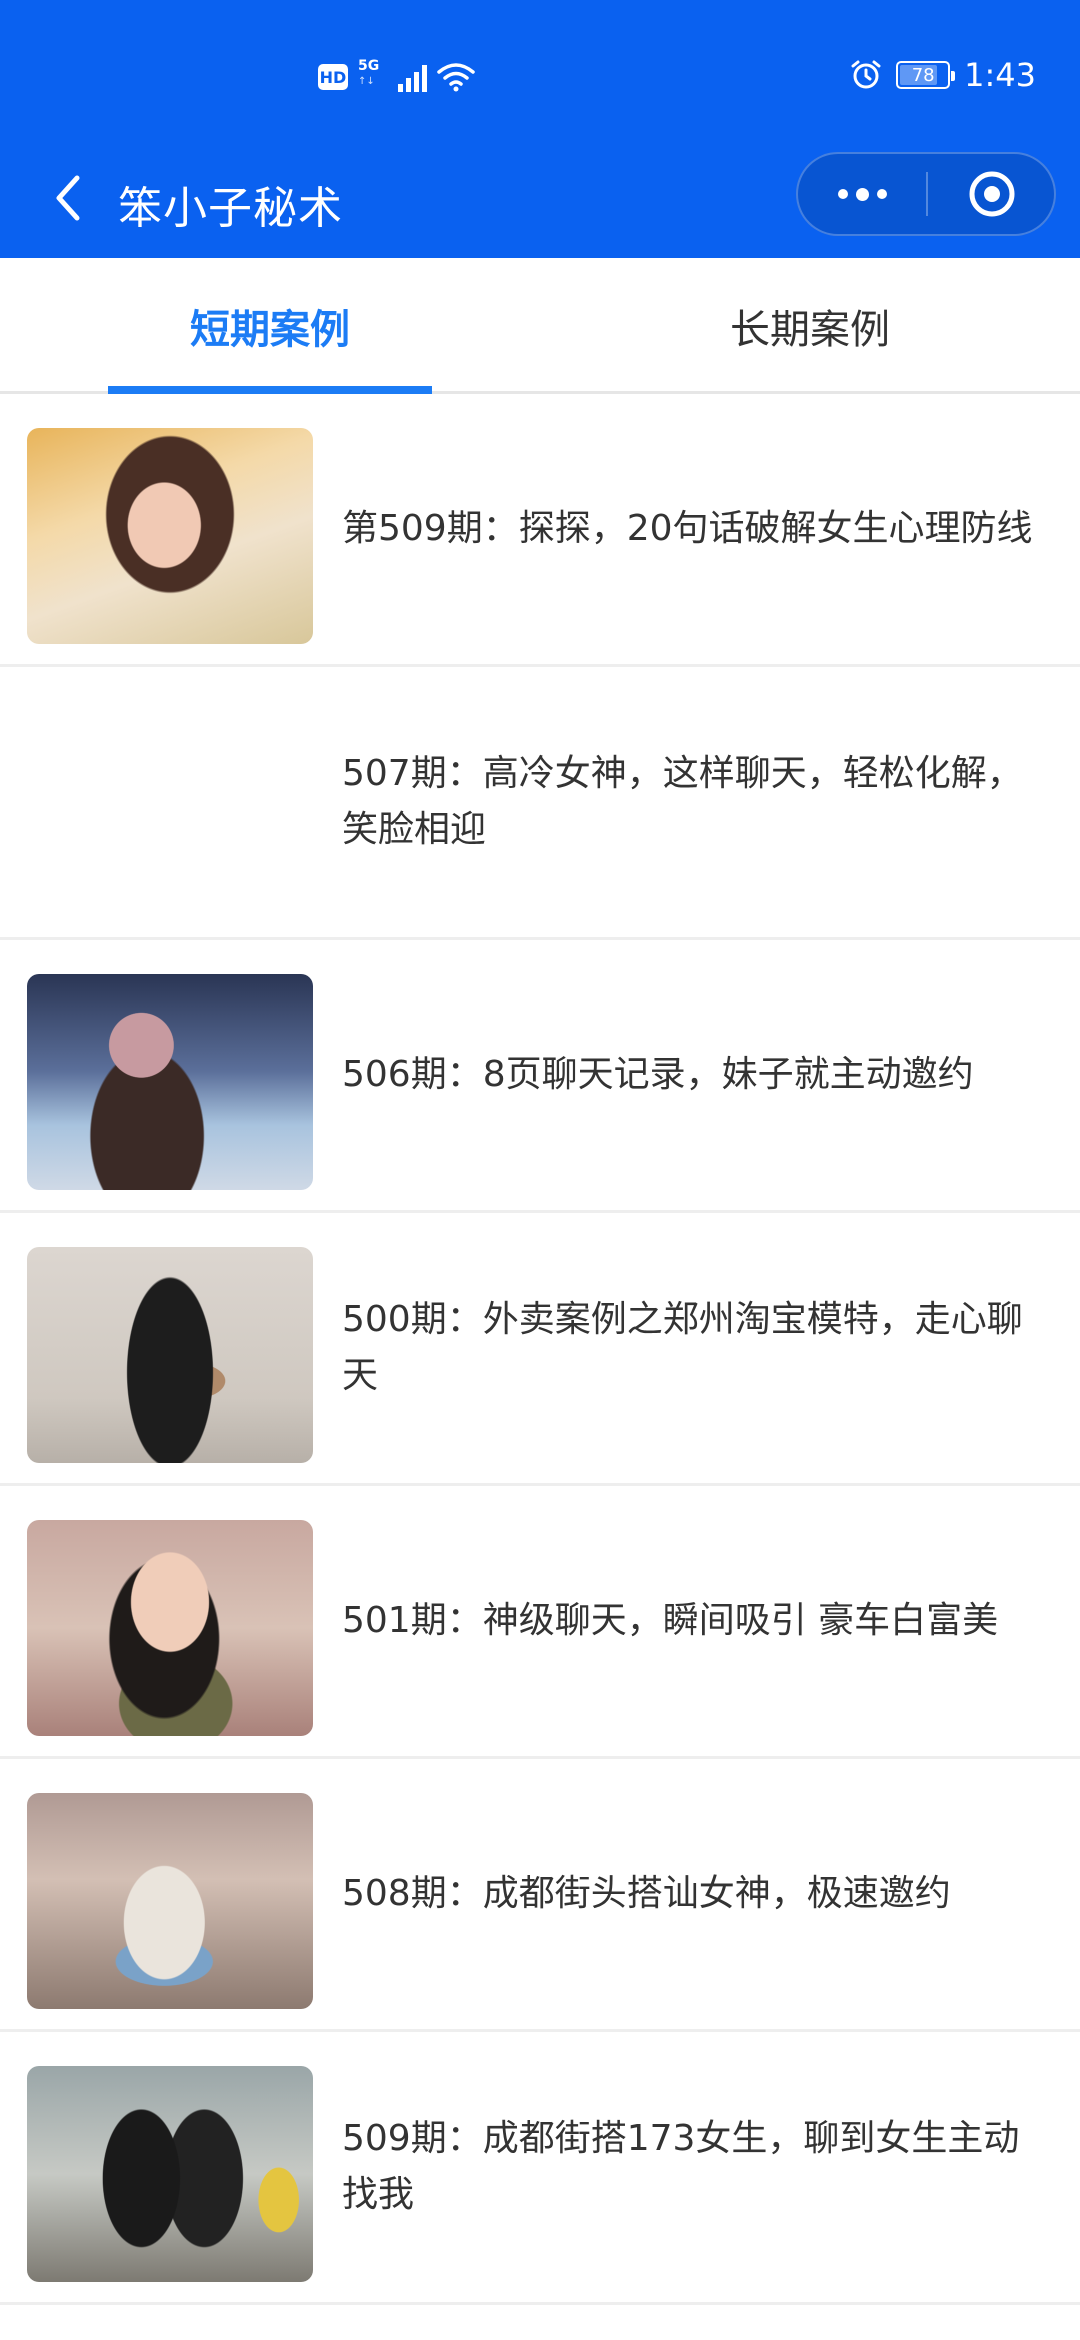 The width and height of the screenshot is (1080, 2340). Describe the element at coordinates (682, 1347) in the screenshot. I see `case-title: 500期：外卖案例之郑州淘宝模特，走心聊天` at that location.